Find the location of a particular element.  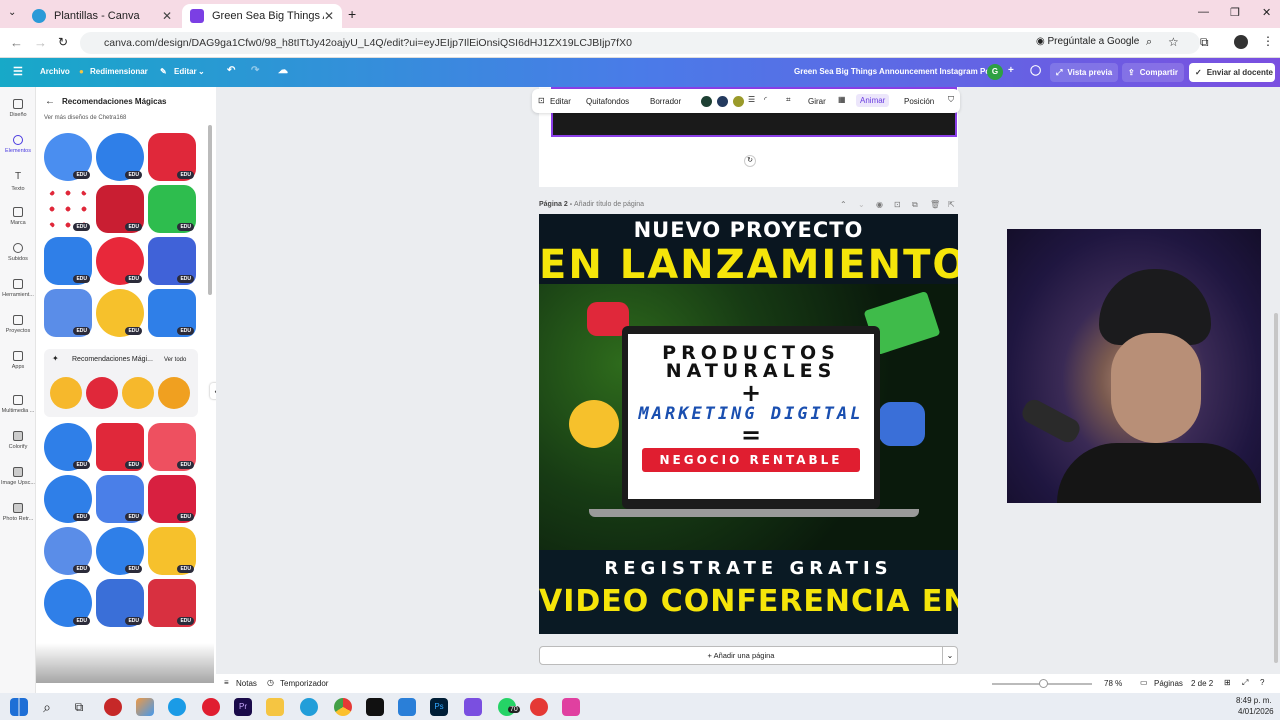

rail-marca: Marca is located at coordinates (18, 216).